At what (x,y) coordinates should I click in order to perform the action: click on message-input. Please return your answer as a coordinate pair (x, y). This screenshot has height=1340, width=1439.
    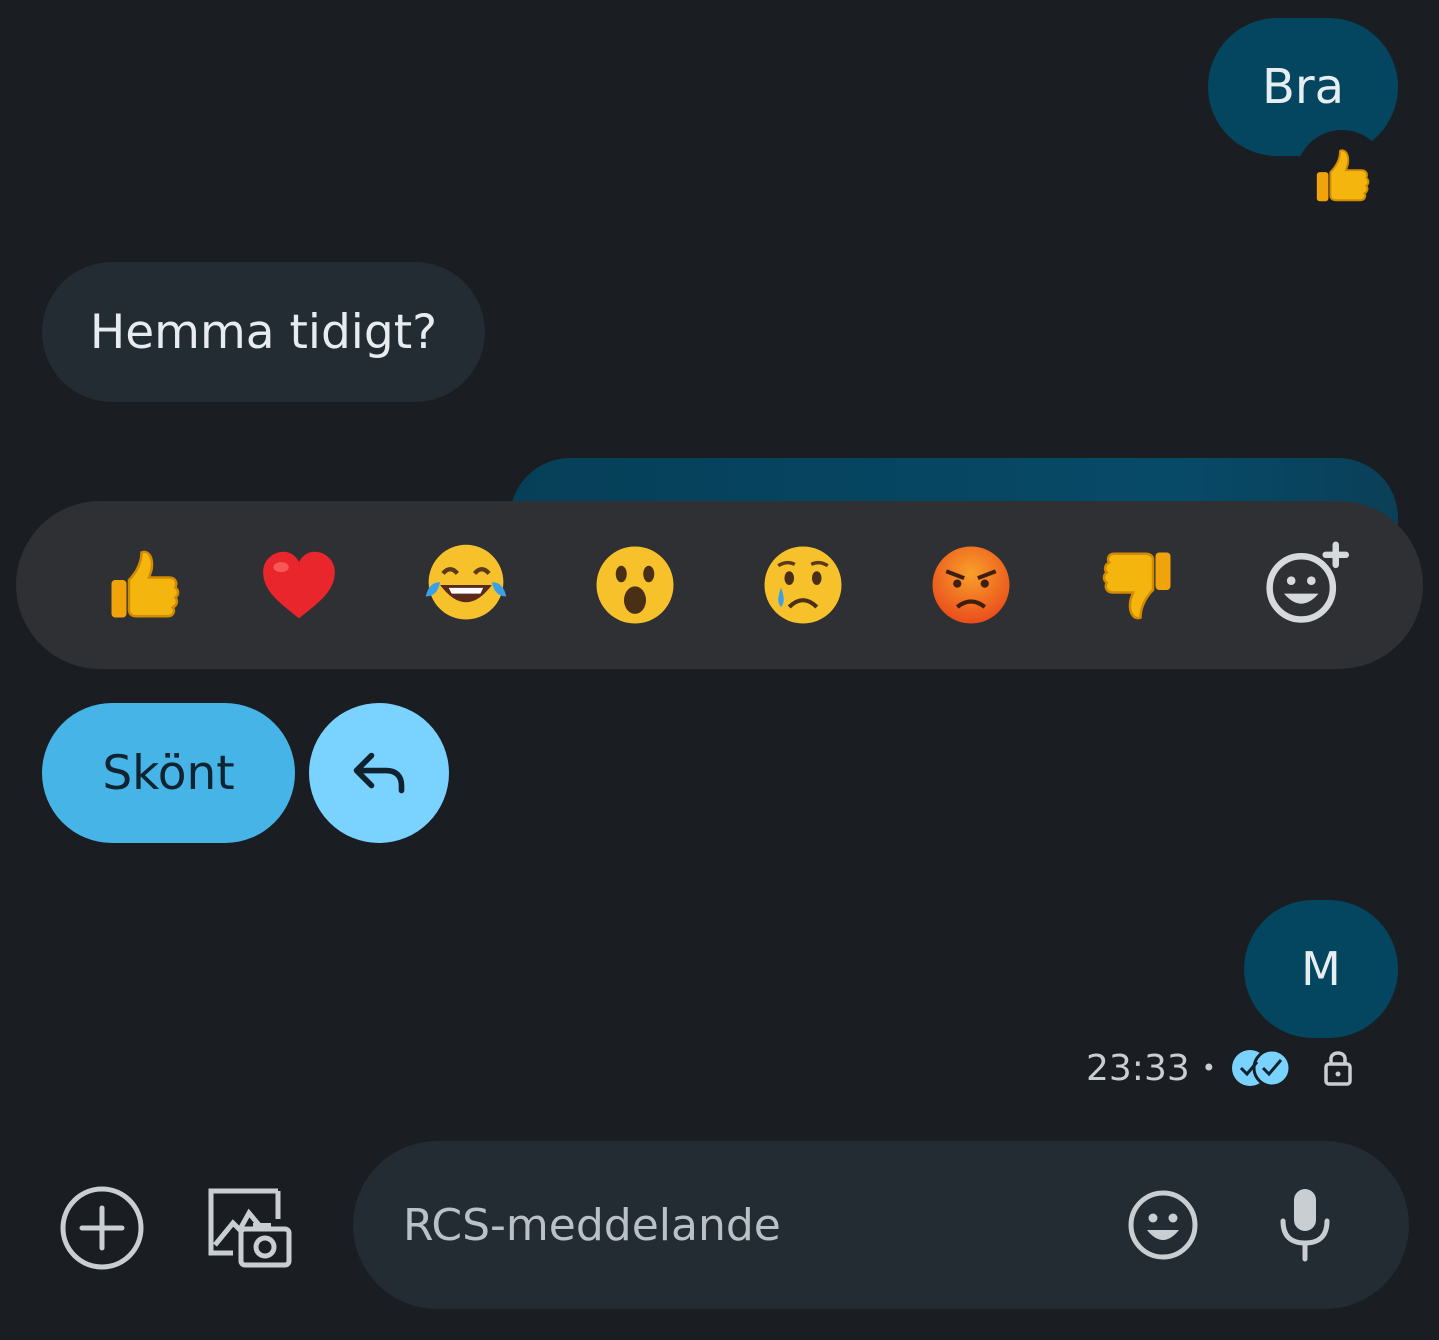
    Looking at the image, I should click on (753, 1225).